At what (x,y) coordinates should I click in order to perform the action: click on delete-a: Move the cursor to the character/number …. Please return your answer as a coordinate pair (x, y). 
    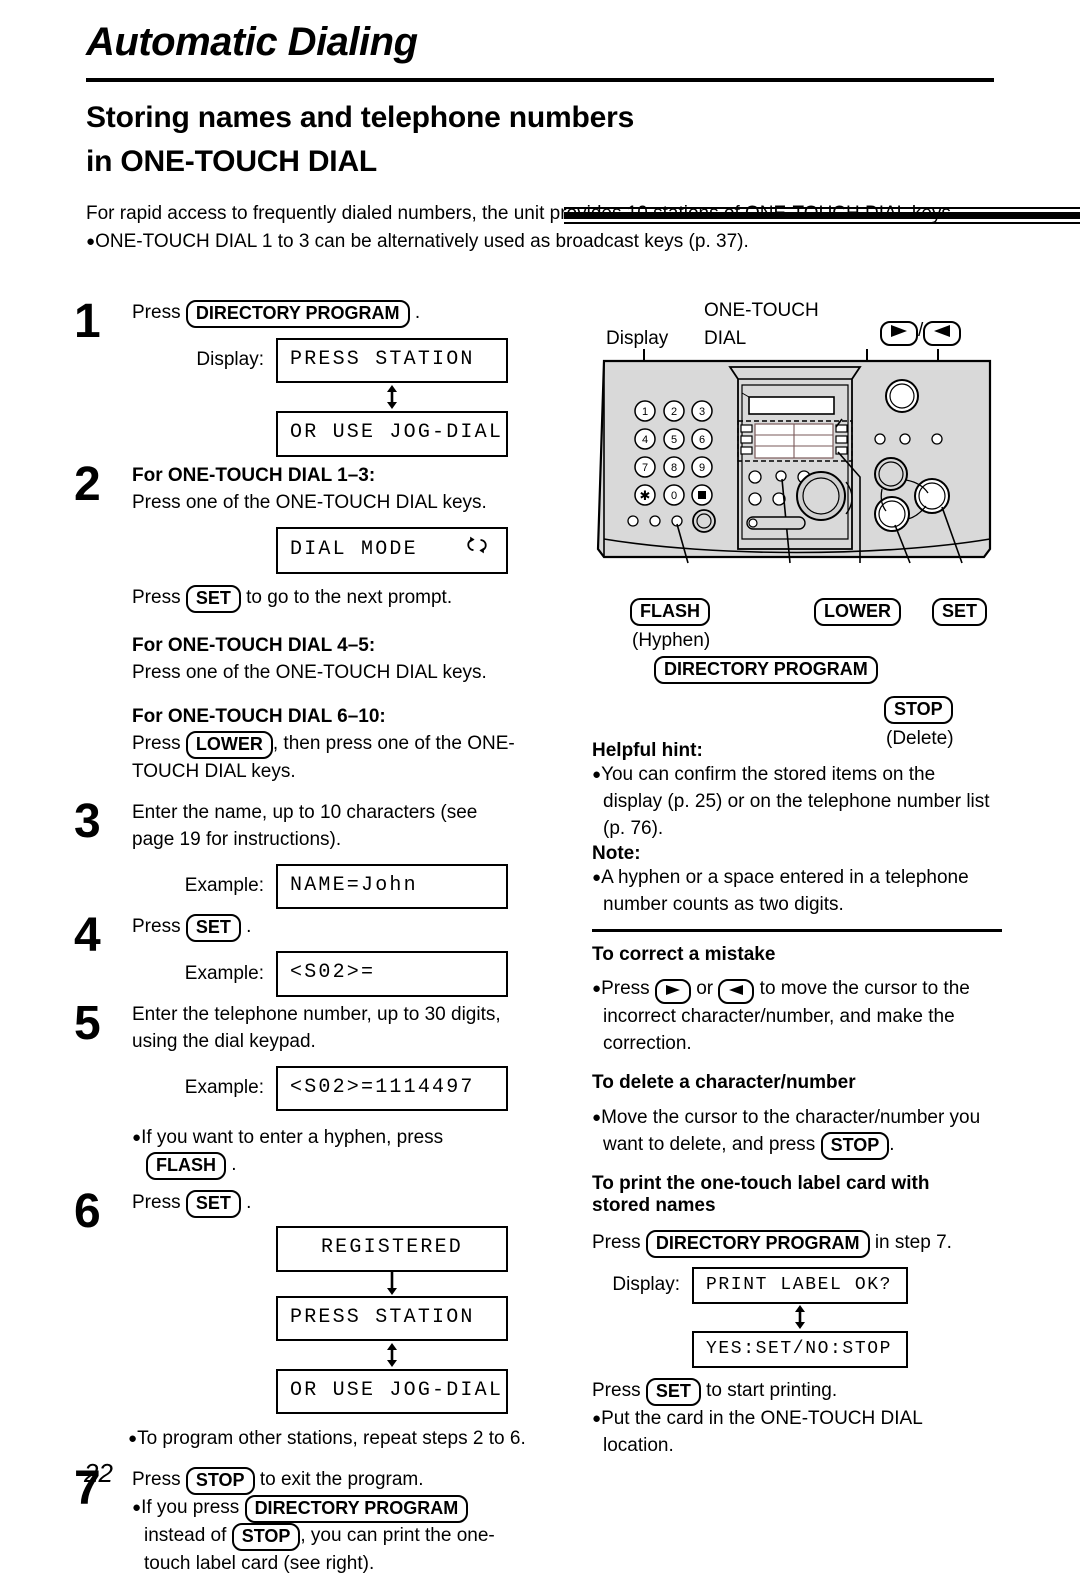
    Looking at the image, I should click on (791, 1117).